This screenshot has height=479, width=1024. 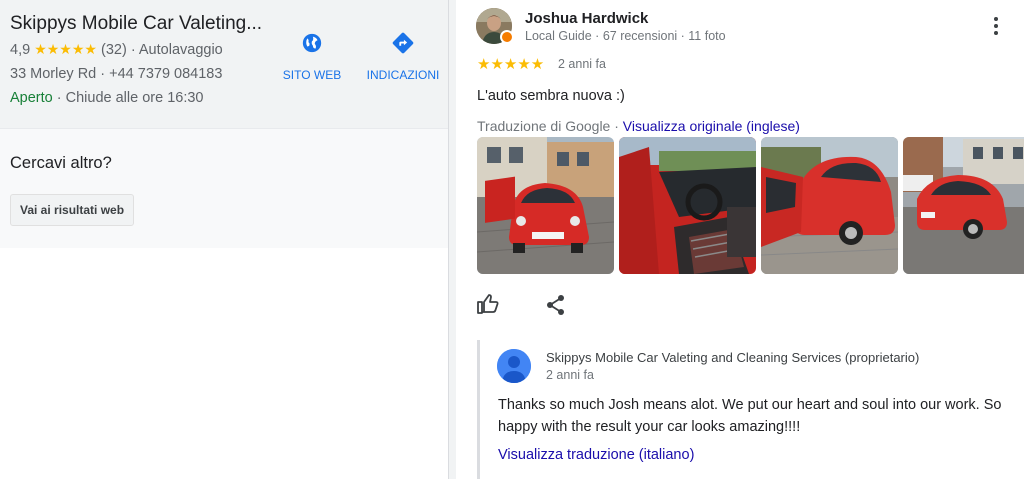 I want to click on translate-reply-link: Visualizza traduzione (italiano), so click(x=596, y=455).